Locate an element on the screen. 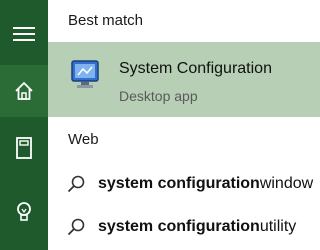 The image size is (320, 250). app-title: System Configuration is located at coordinates (195, 68).